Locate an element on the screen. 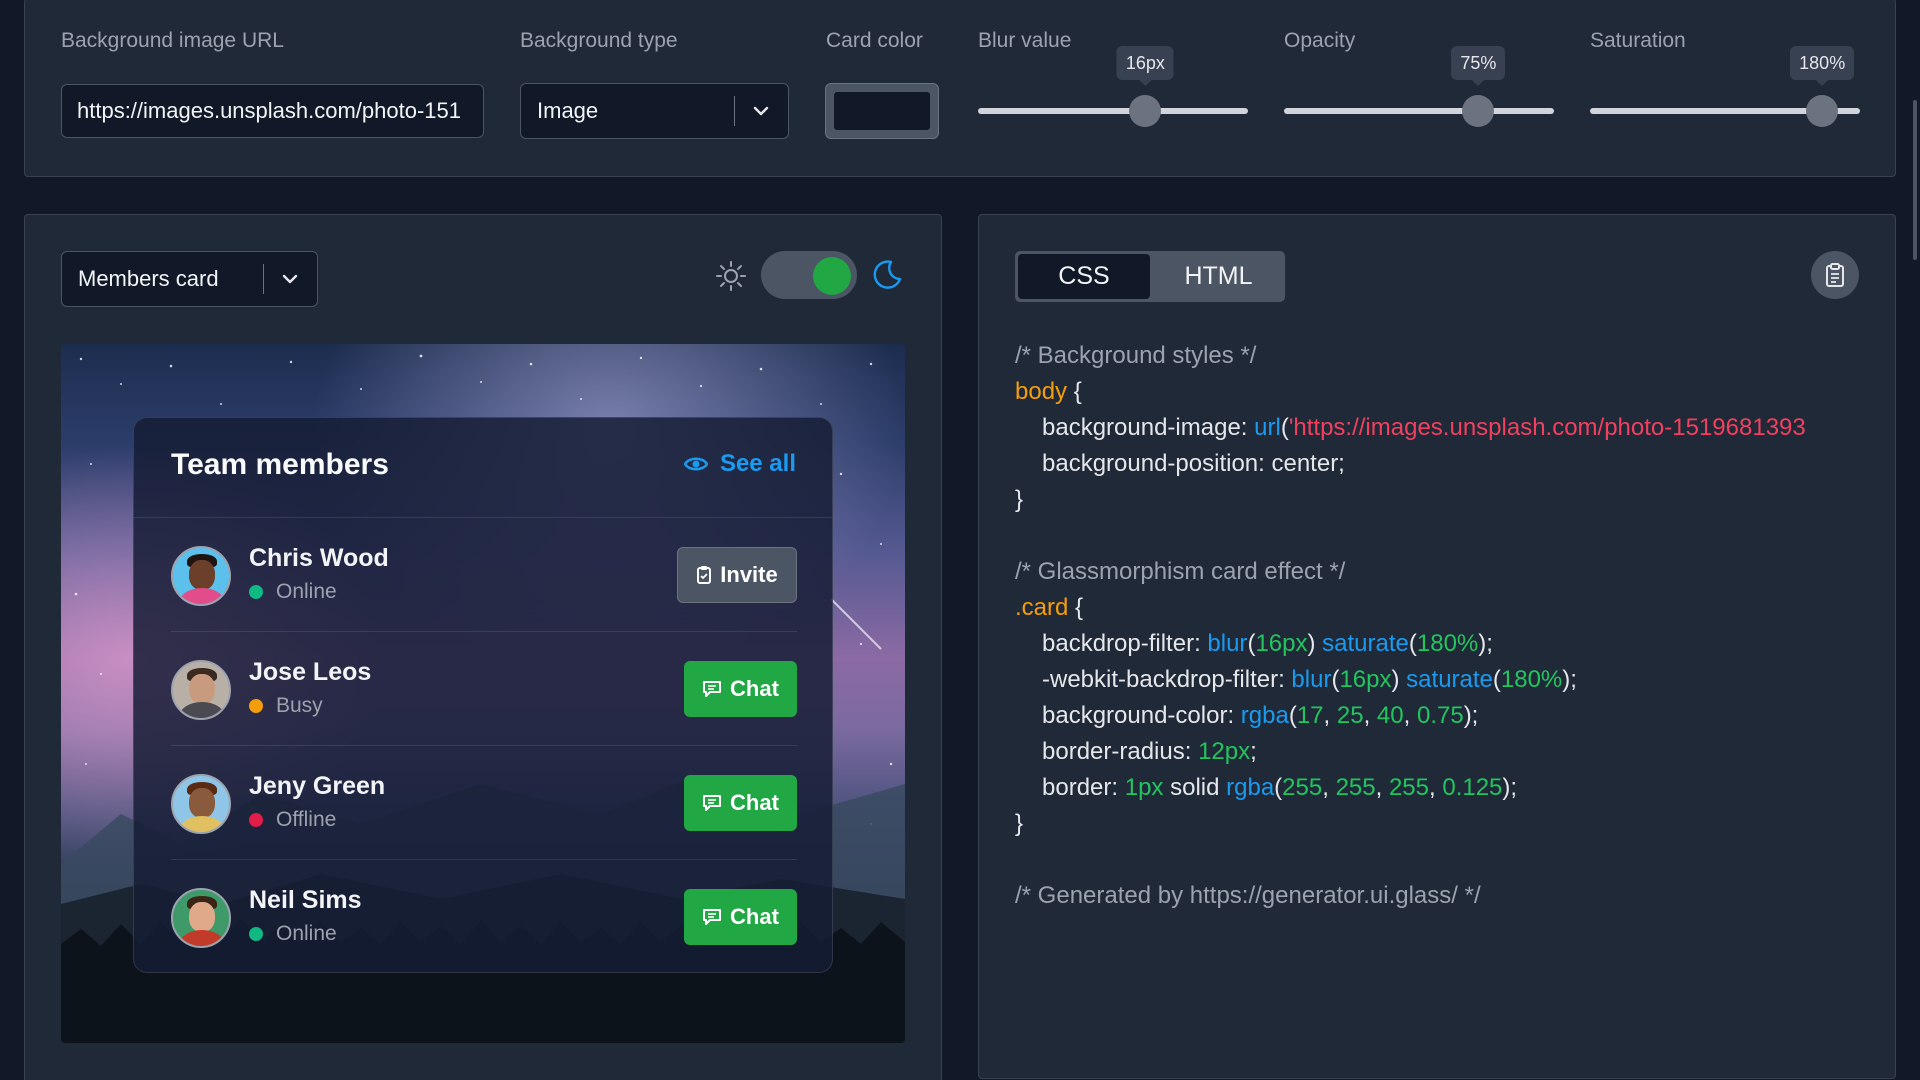 This screenshot has width=1920, height=1080. invite-label: Invite is located at coordinates (749, 574).